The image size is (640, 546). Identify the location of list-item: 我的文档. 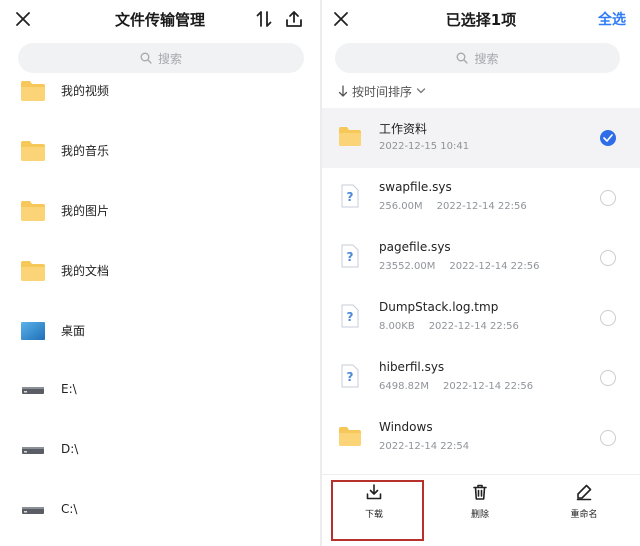
(160, 272).